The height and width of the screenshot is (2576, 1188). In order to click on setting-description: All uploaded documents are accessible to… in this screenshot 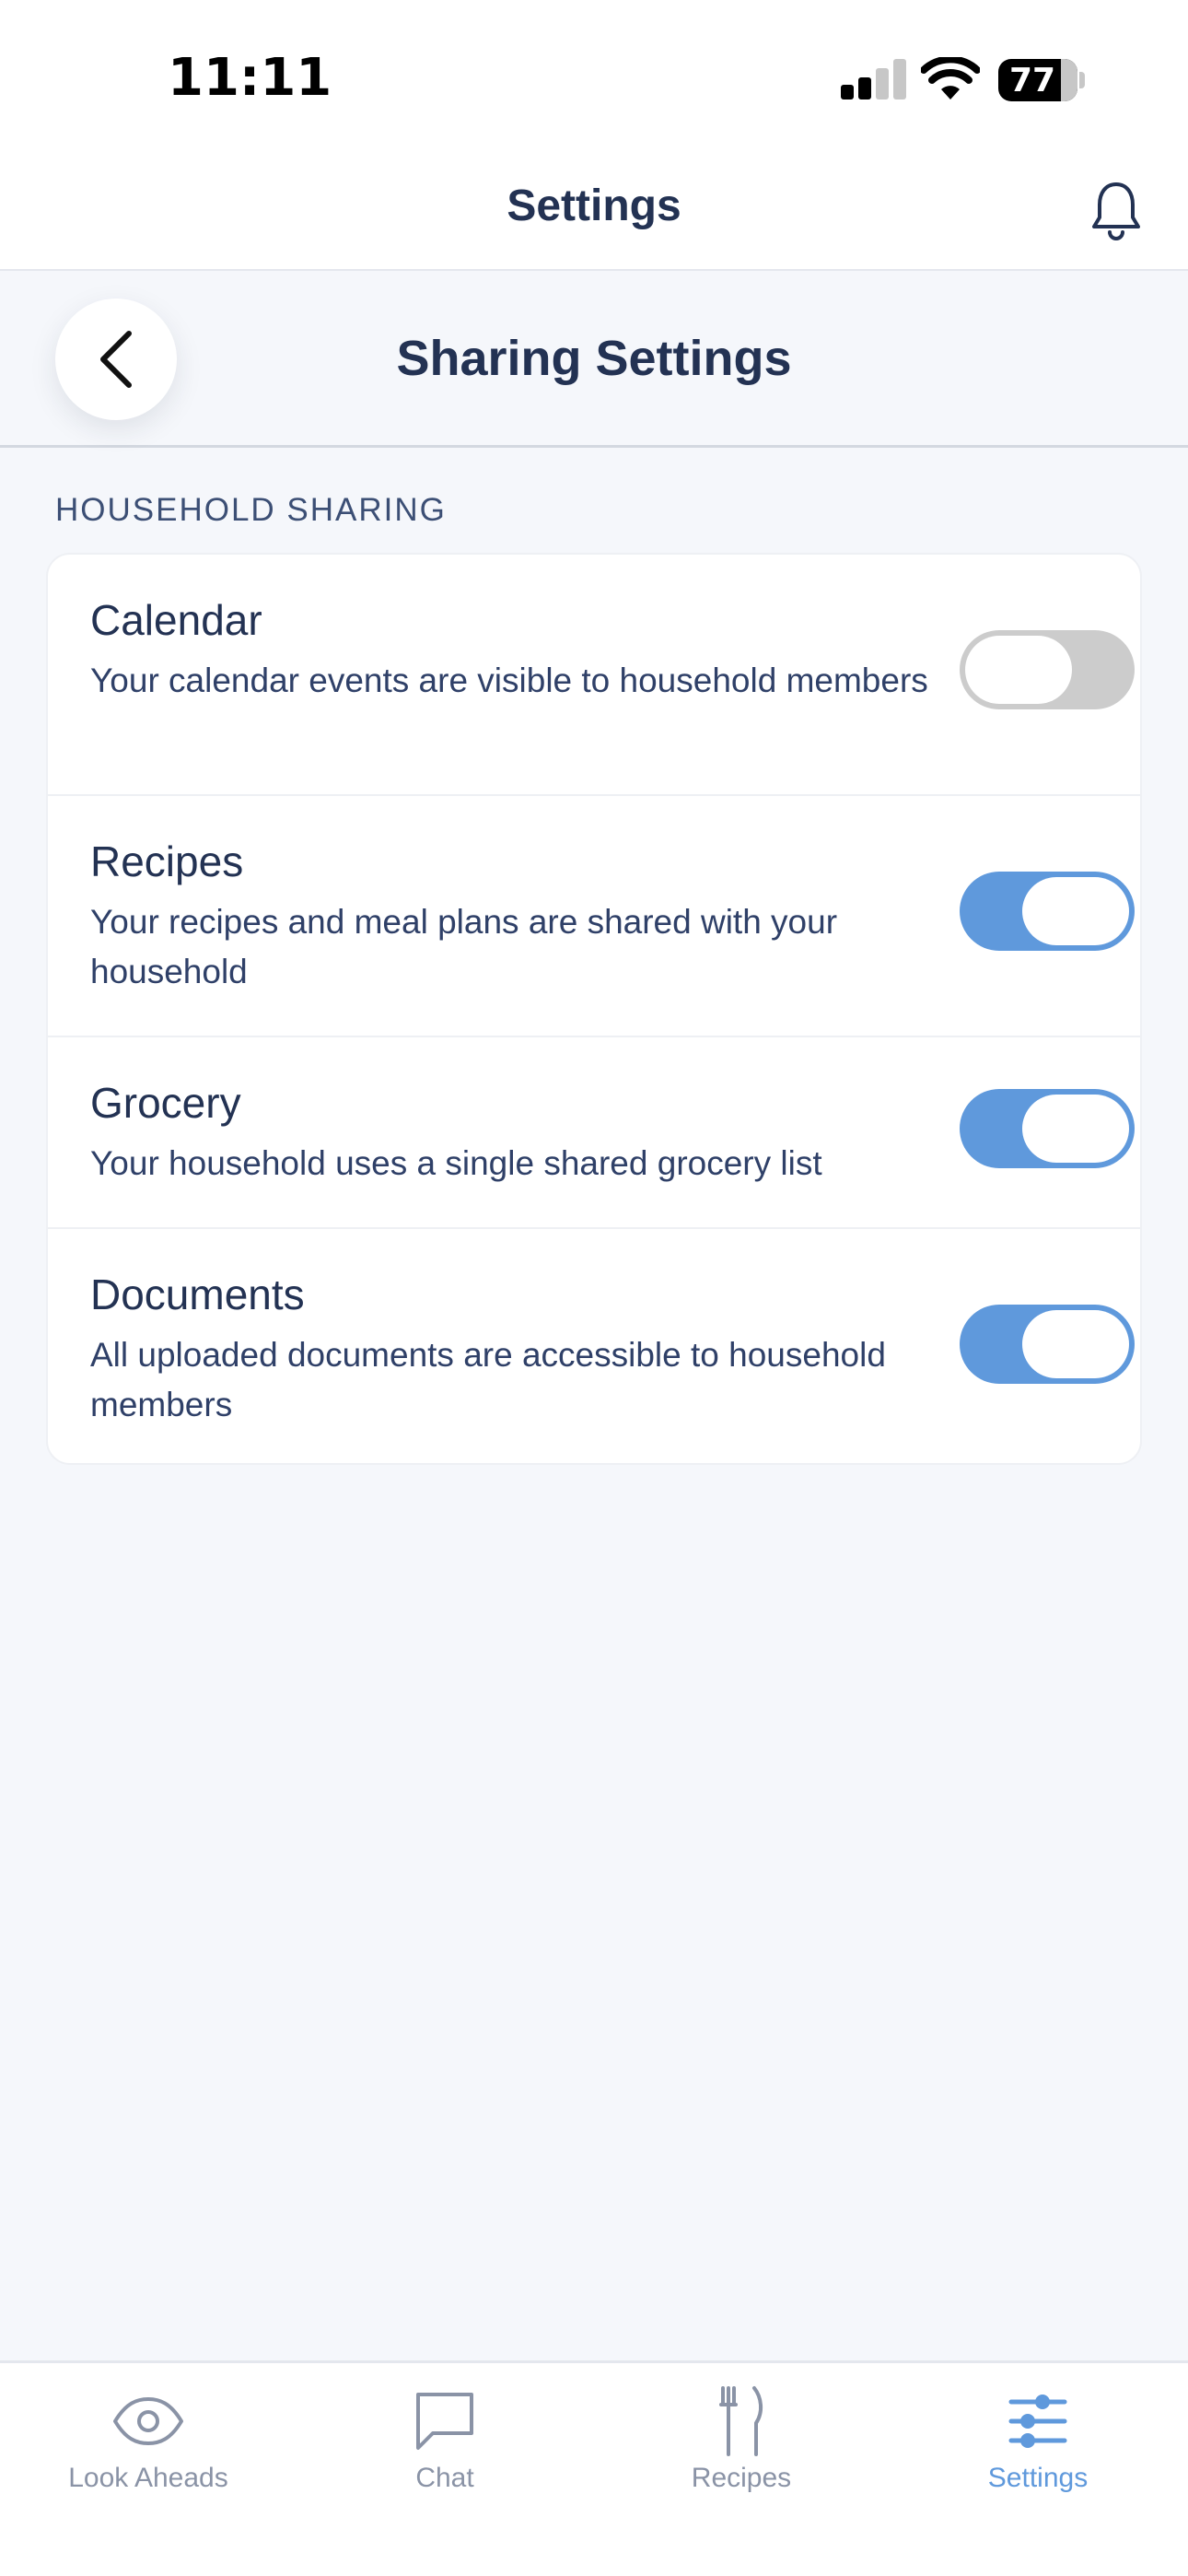, I will do `click(488, 1379)`.